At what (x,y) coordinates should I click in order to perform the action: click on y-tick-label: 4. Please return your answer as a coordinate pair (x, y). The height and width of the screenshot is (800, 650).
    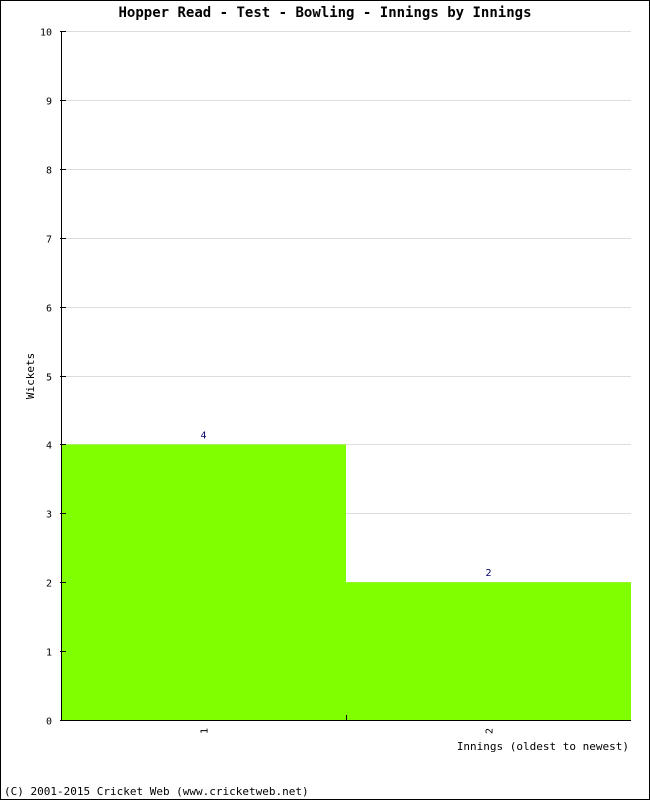
    Looking at the image, I should click on (49, 446).